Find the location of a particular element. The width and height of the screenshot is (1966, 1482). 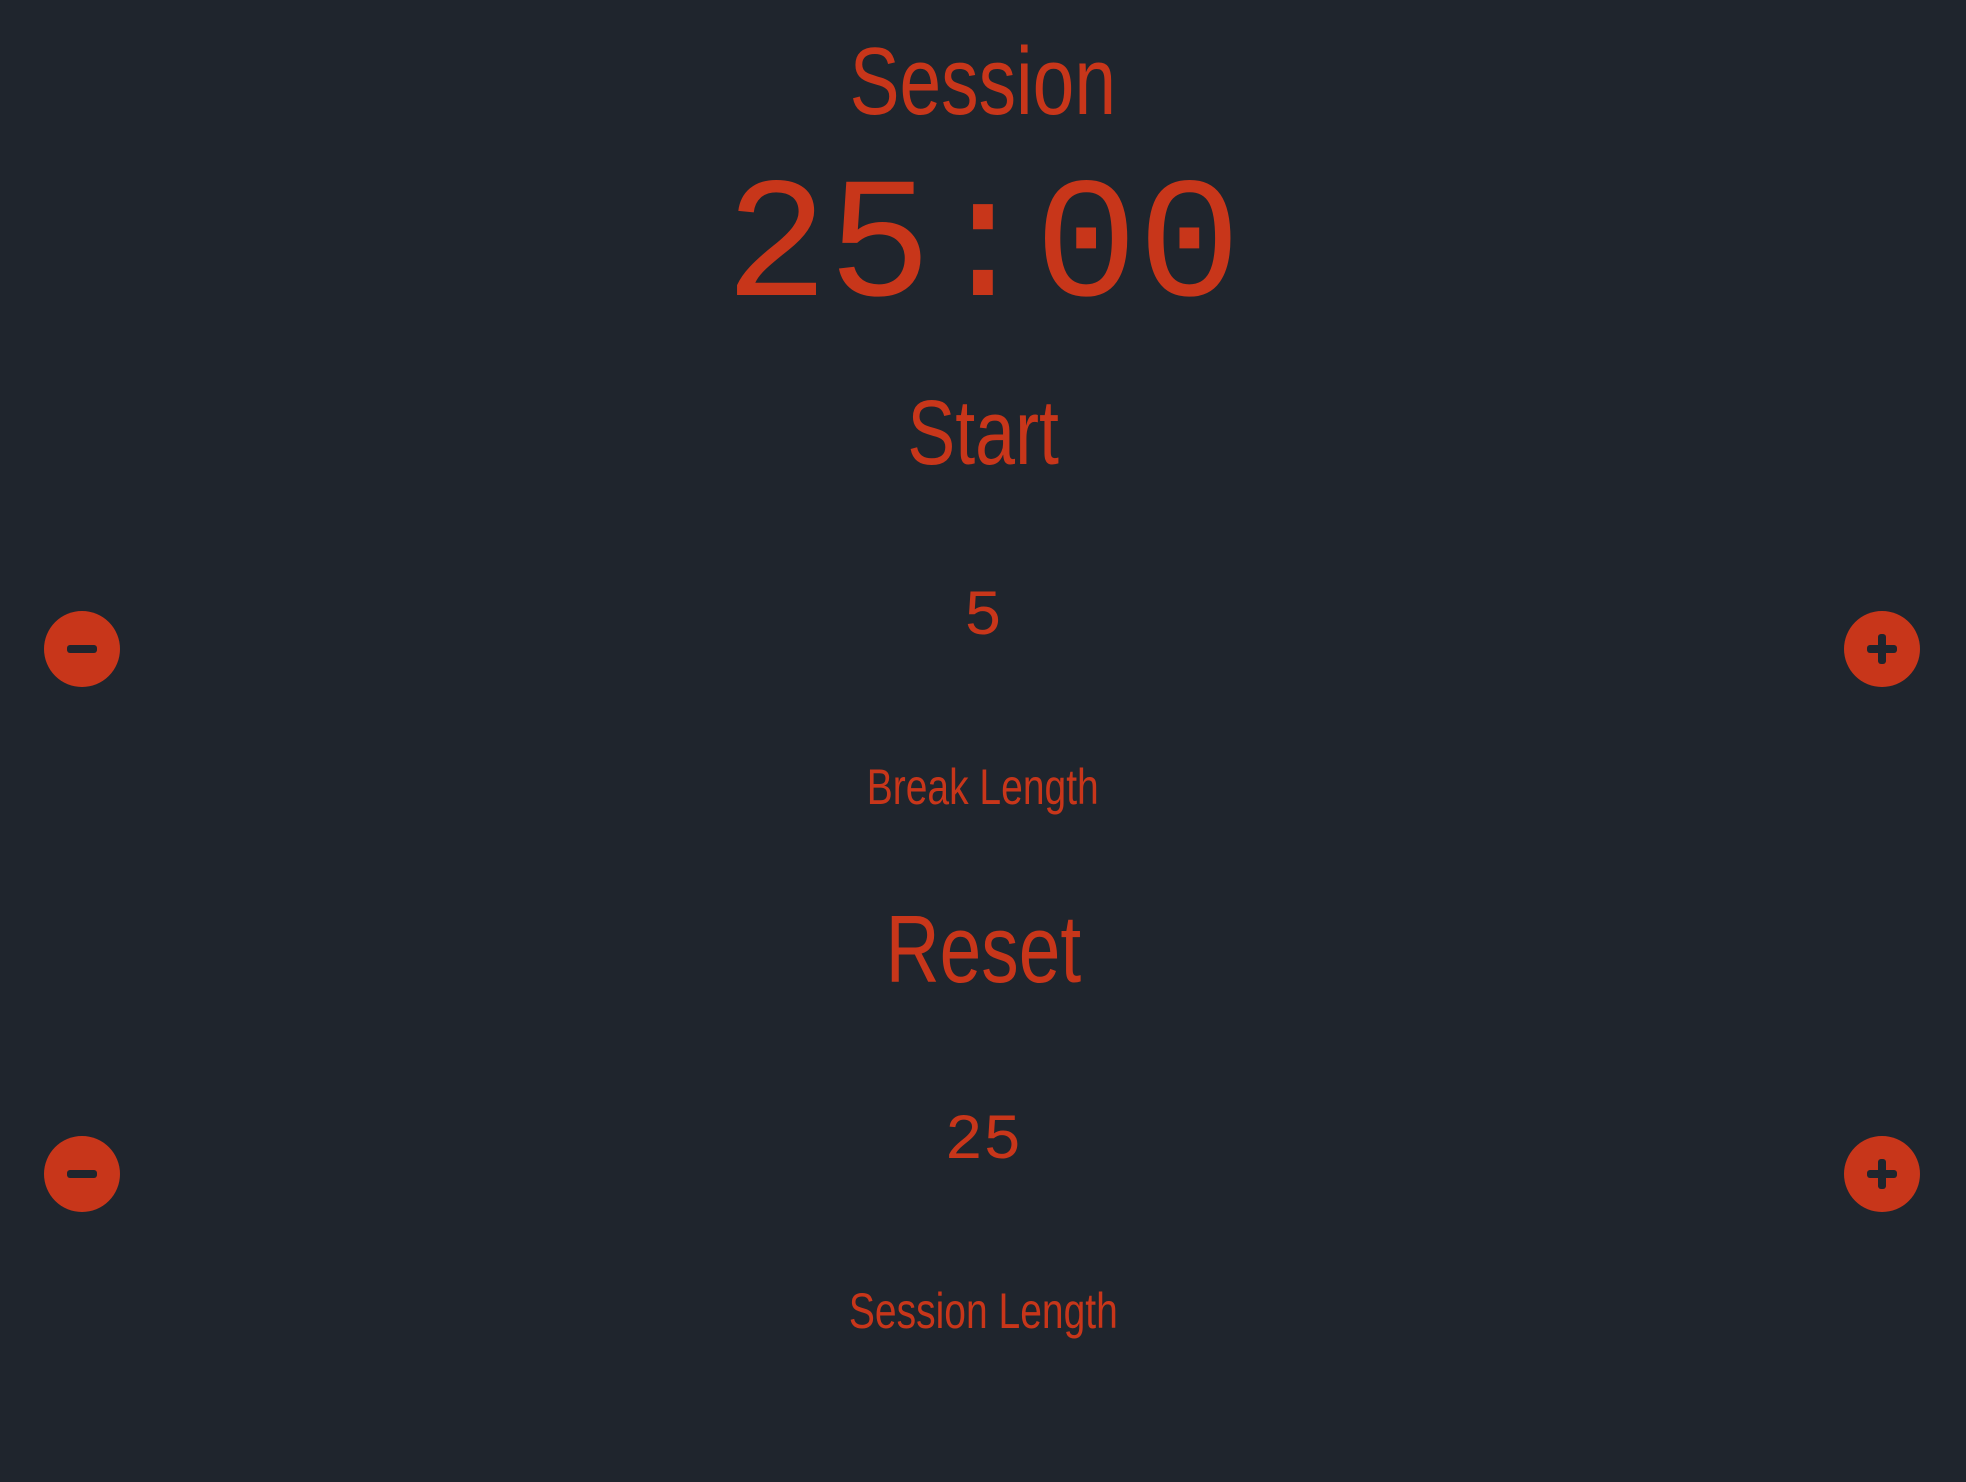

break-length-label: Break Length is located at coordinates (983, 787).